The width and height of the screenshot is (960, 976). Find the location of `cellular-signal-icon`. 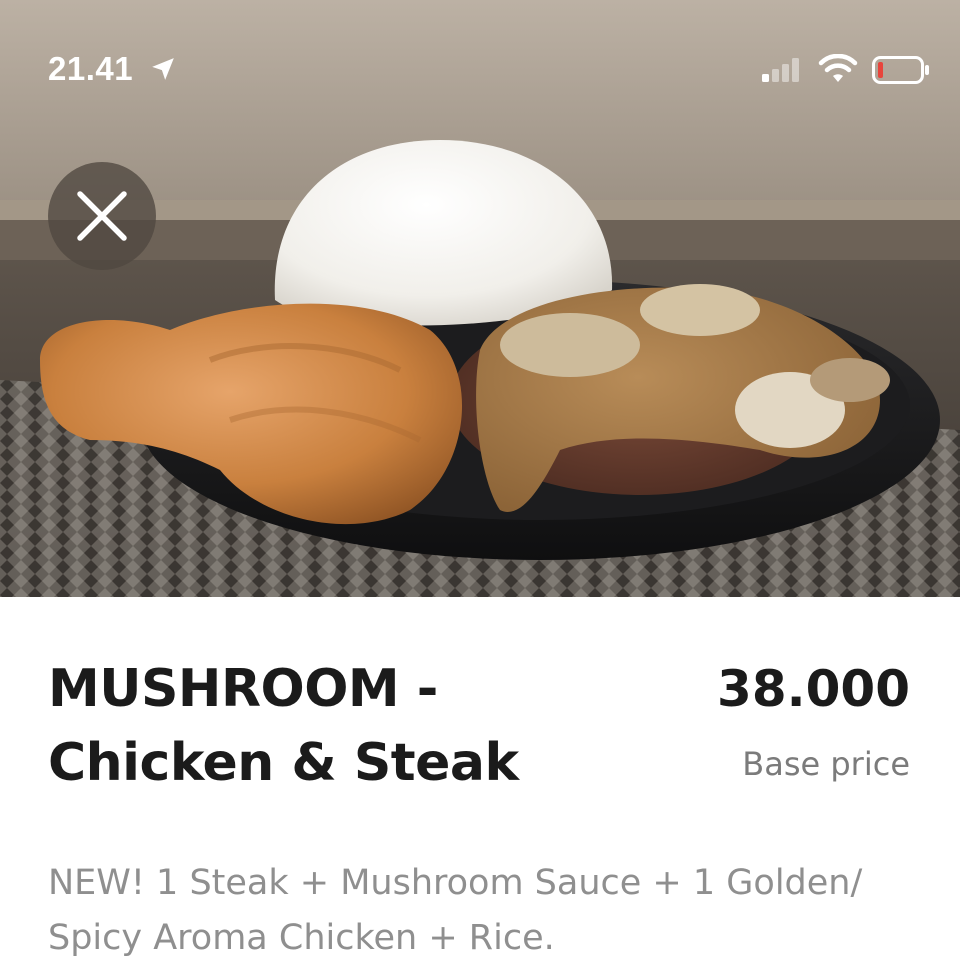

cellular-signal-icon is located at coordinates (780, 70).